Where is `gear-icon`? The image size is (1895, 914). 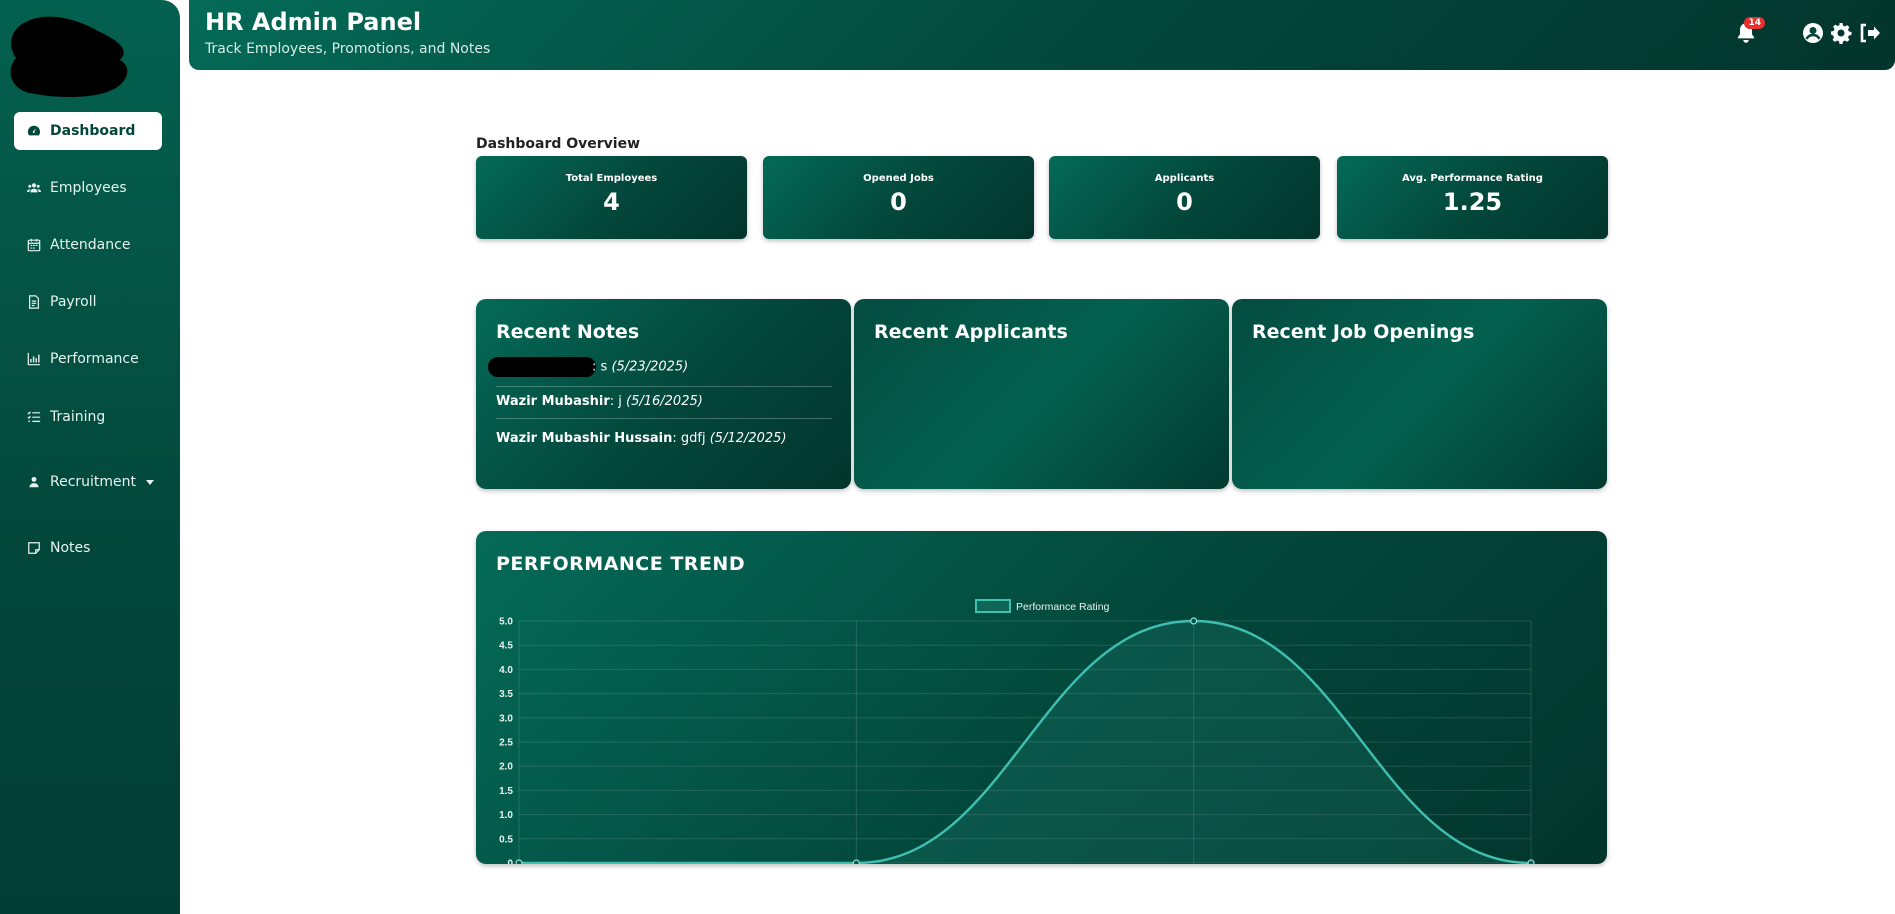 gear-icon is located at coordinates (1841, 33).